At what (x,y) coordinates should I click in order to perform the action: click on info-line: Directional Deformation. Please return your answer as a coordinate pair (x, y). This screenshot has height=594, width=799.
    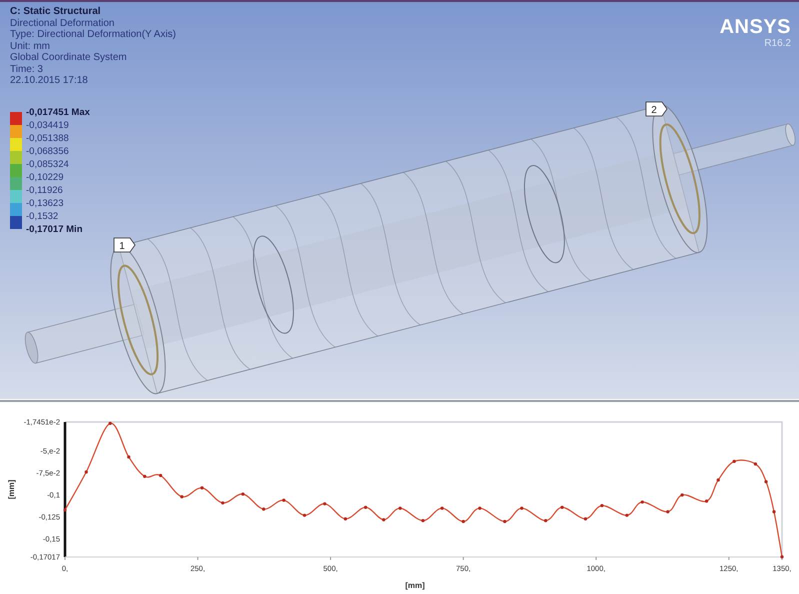
    Looking at the image, I should click on (63, 23).